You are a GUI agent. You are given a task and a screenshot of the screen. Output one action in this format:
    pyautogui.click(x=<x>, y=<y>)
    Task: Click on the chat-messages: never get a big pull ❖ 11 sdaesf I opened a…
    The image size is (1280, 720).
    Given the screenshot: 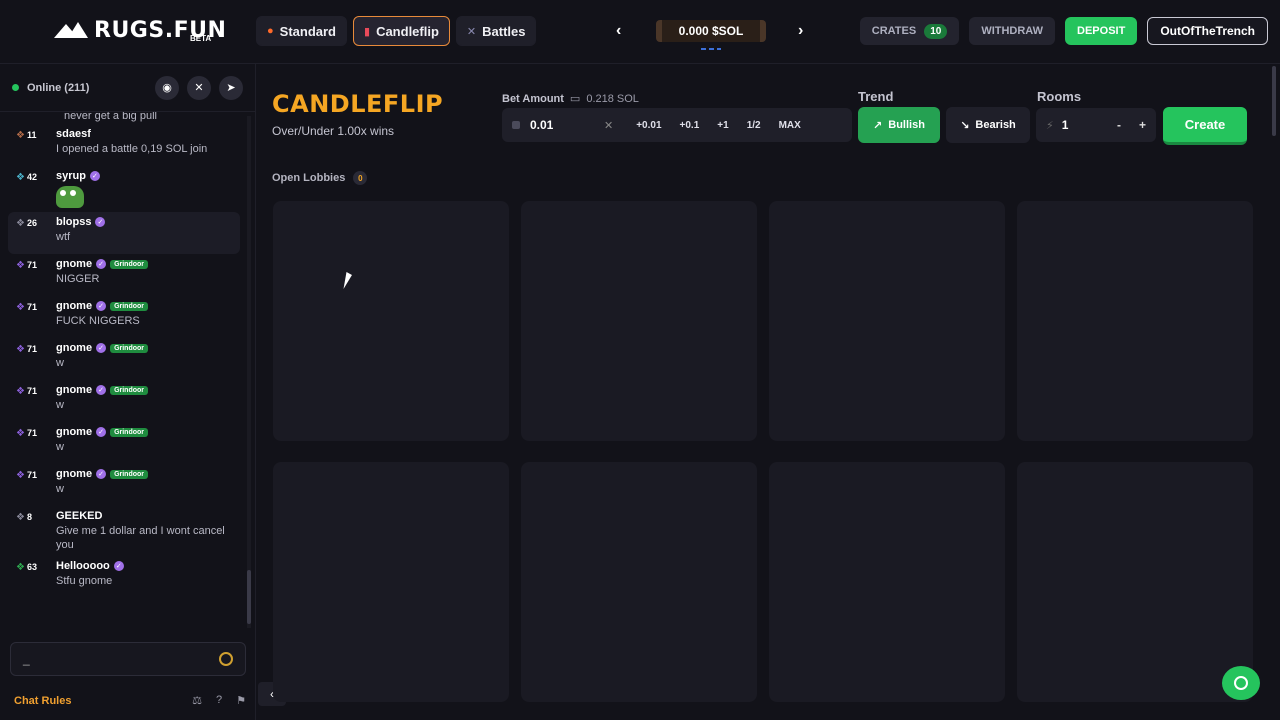 What is the action you would take?
    pyautogui.click(x=124, y=377)
    